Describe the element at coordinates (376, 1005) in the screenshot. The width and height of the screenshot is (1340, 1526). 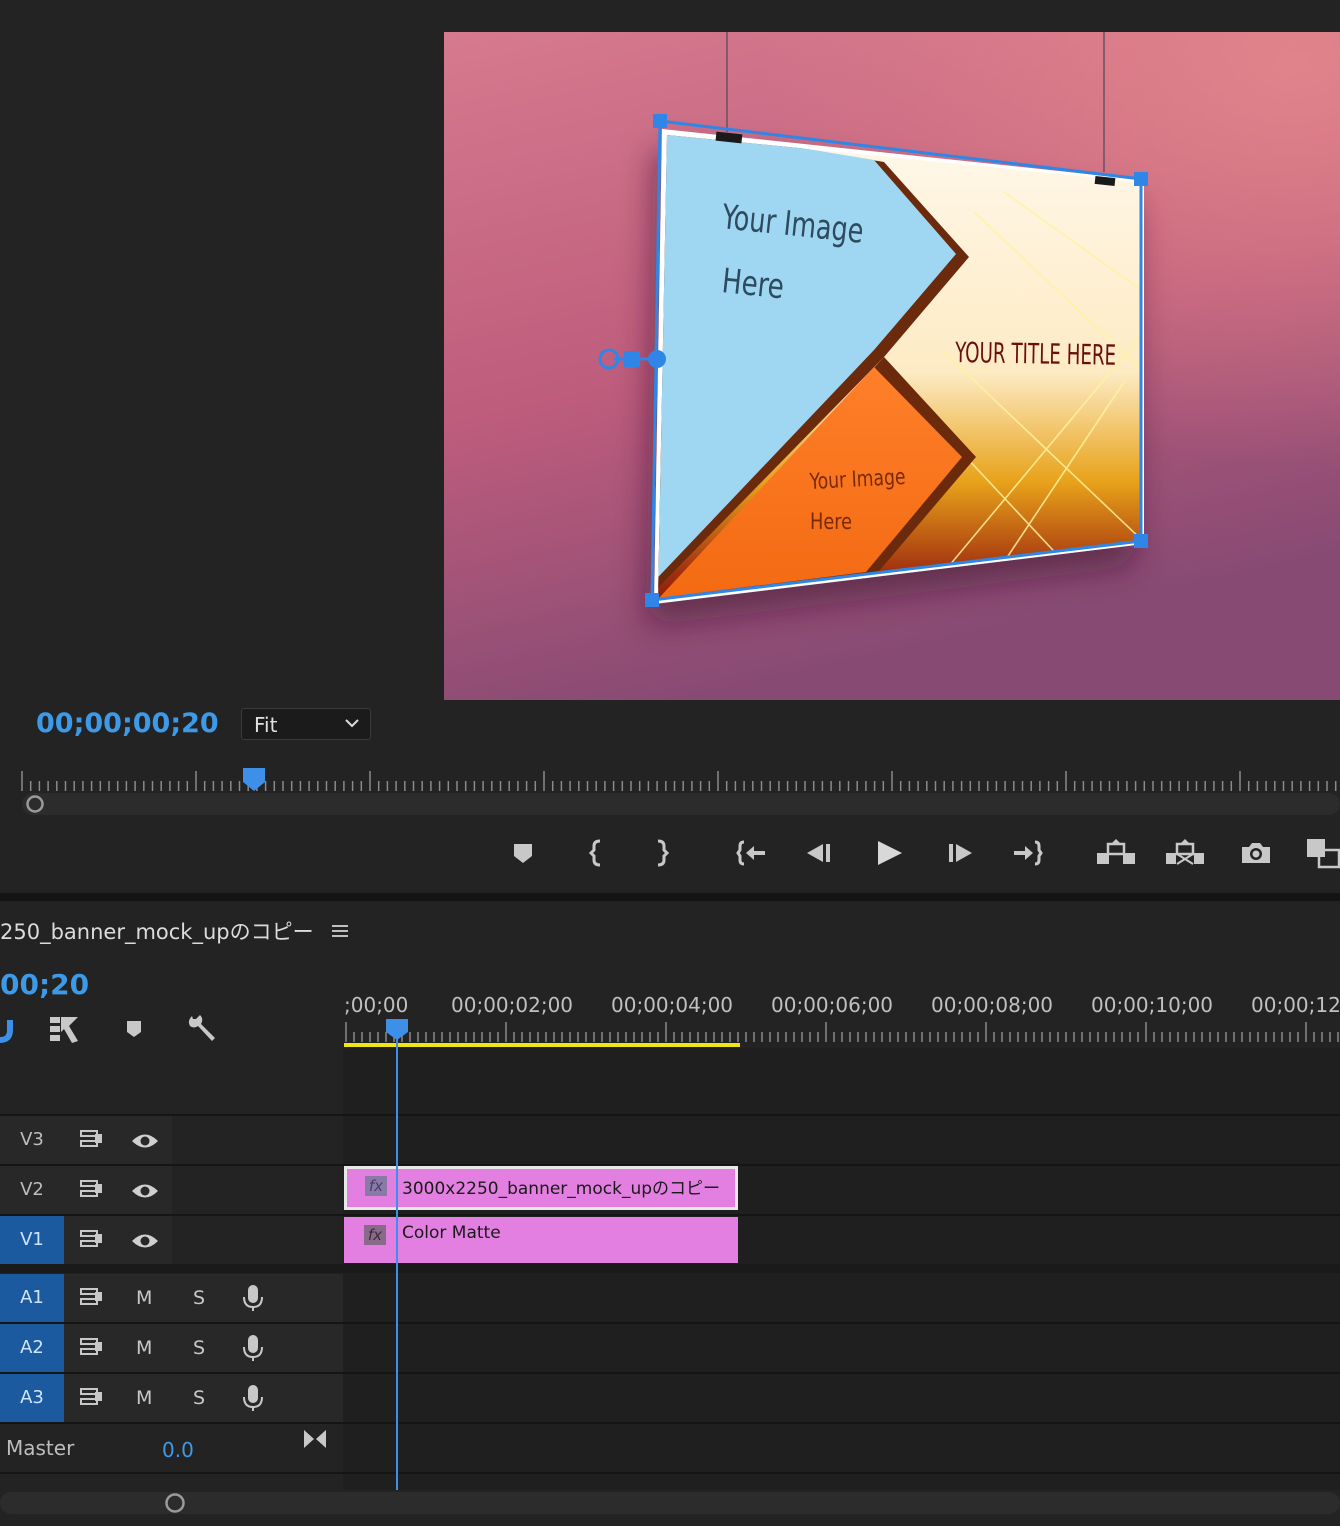
I see `ruler-label: ;00;00` at that location.